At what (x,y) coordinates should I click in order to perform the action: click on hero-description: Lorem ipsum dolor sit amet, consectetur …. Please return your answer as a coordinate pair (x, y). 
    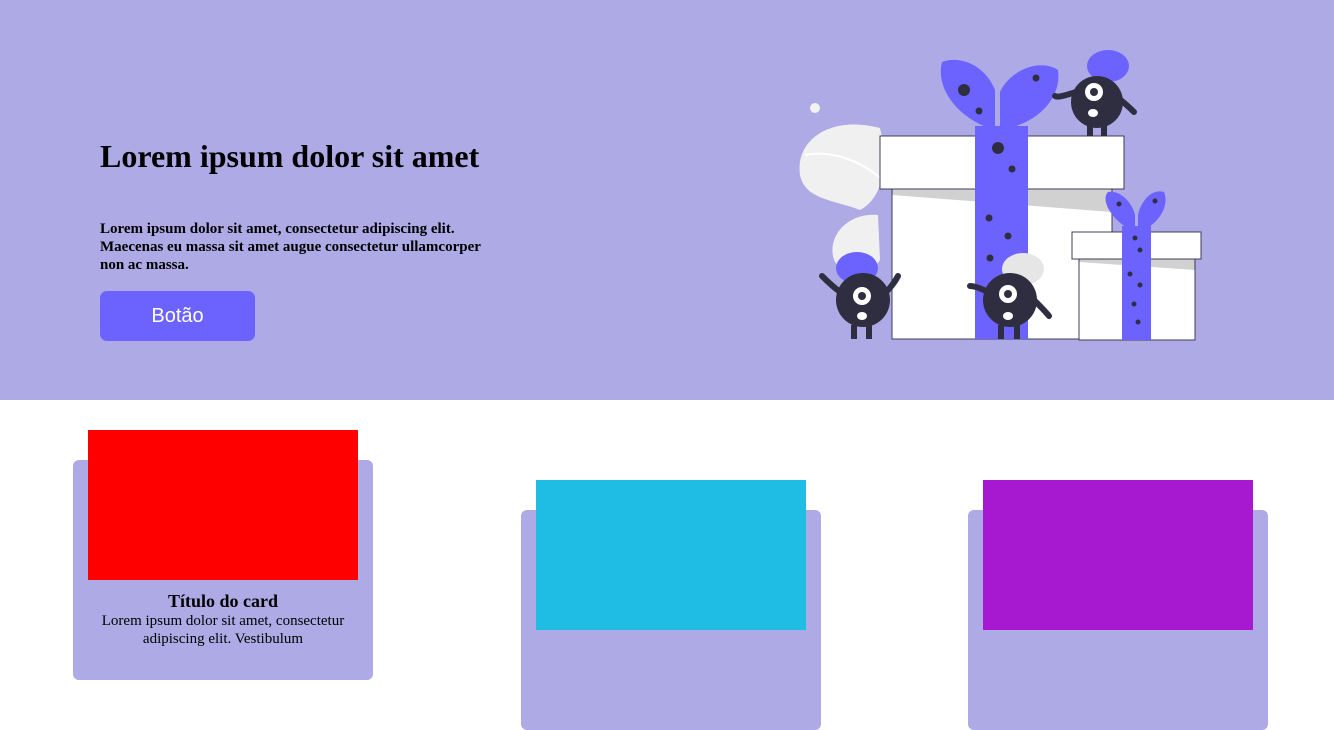
    Looking at the image, I should click on (290, 247).